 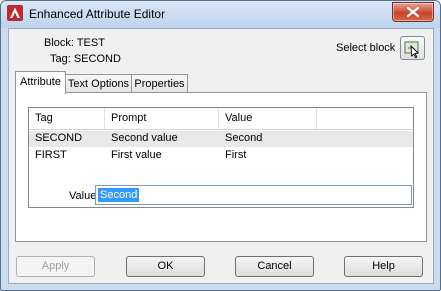 I want to click on block-name-label: Block: TEST, so click(x=74, y=43).